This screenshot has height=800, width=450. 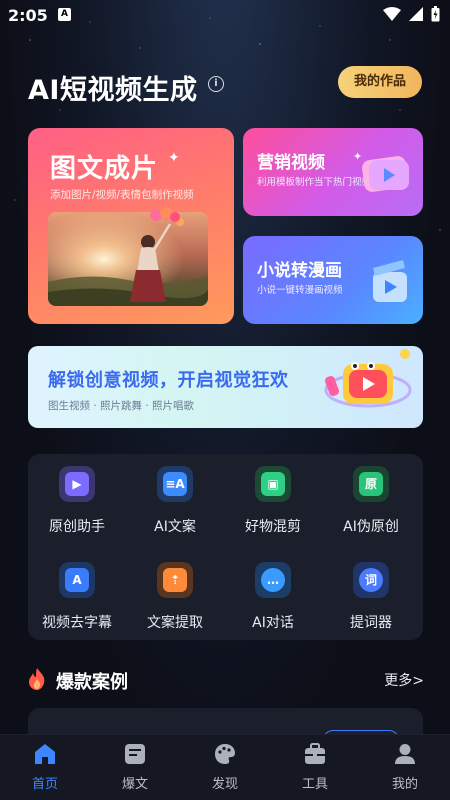 I want to click on sample-photo, so click(x=128, y=259).